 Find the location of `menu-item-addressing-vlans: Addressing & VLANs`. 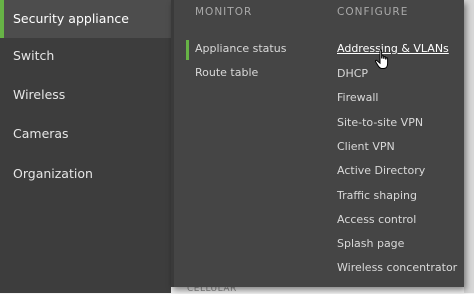

menu-item-addressing-vlans: Addressing & VLANs is located at coordinates (393, 48).